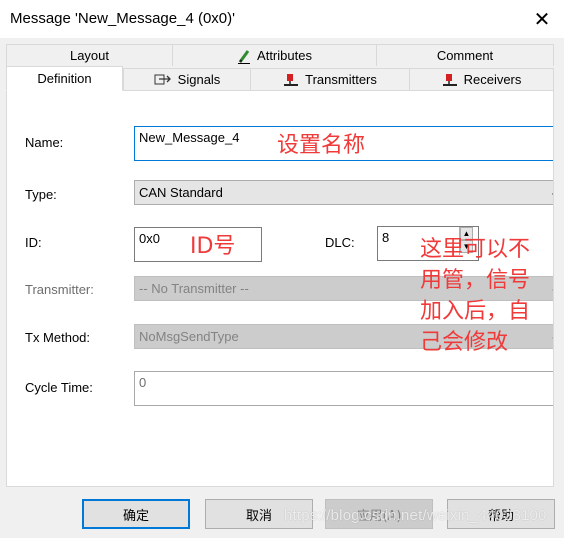 This screenshot has width=564, height=538. I want to click on dlc-annotation-line: 这里可以不, so click(475, 249).